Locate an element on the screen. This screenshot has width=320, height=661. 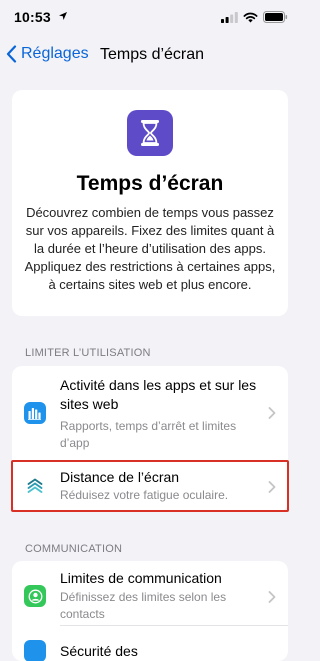
communication-limits-title: Limites de communication is located at coordinates (141, 578).